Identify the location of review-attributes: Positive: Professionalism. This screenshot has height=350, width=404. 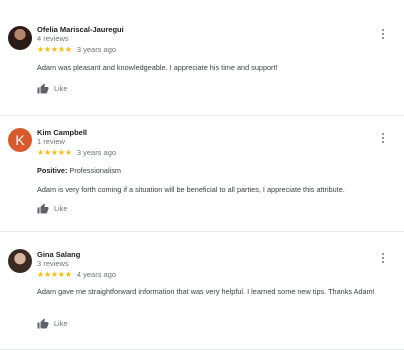
(214, 170).